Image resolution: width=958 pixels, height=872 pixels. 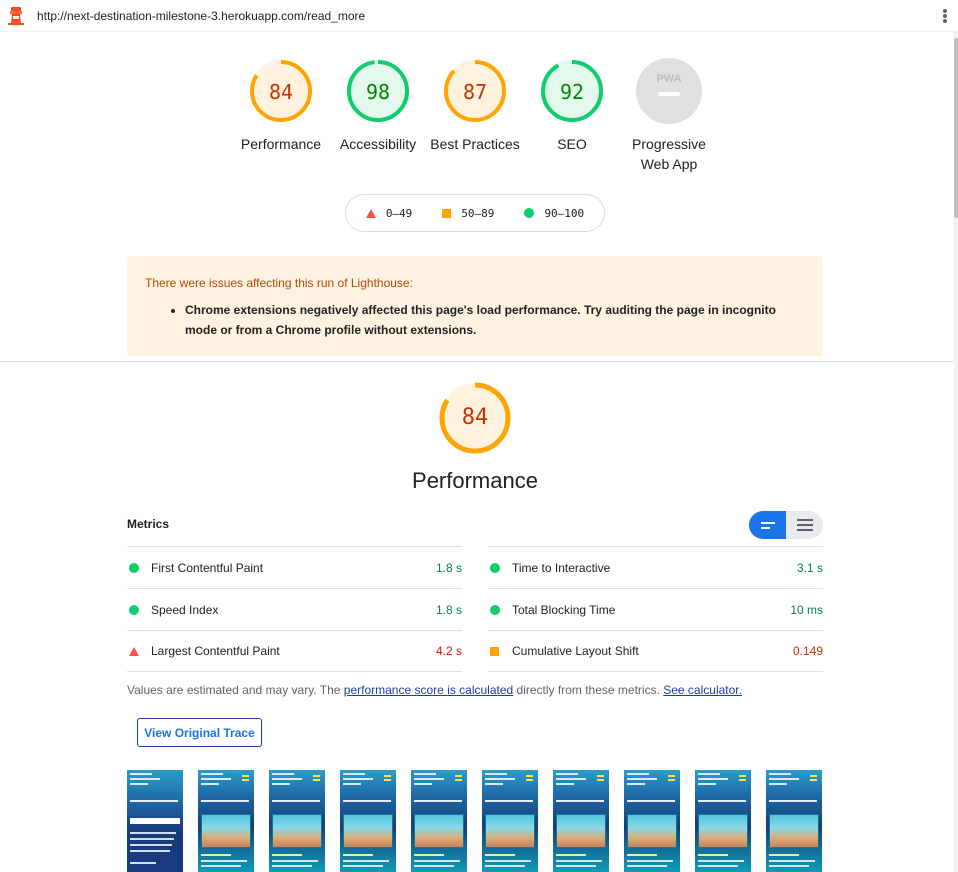 I want to click on gauge-label: Performance, so click(x=281, y=144).